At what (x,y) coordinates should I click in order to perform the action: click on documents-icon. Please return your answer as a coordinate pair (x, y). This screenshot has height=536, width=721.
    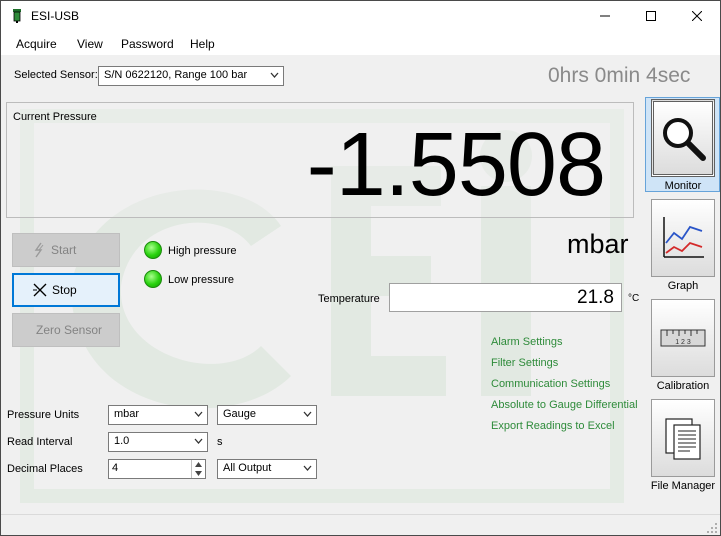
    Looking at the image, I should click on (683, 439).